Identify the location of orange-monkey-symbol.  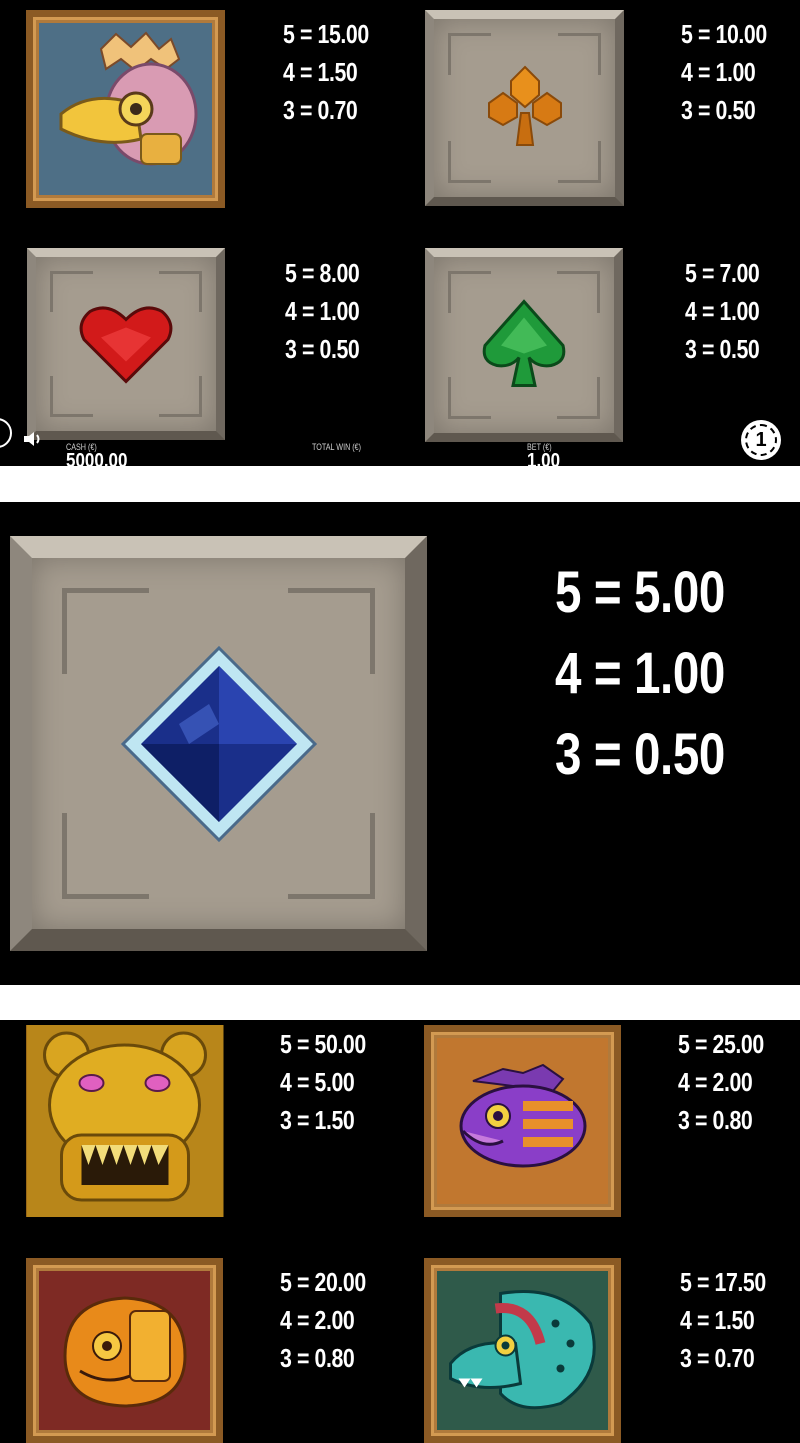
(124, 1350).